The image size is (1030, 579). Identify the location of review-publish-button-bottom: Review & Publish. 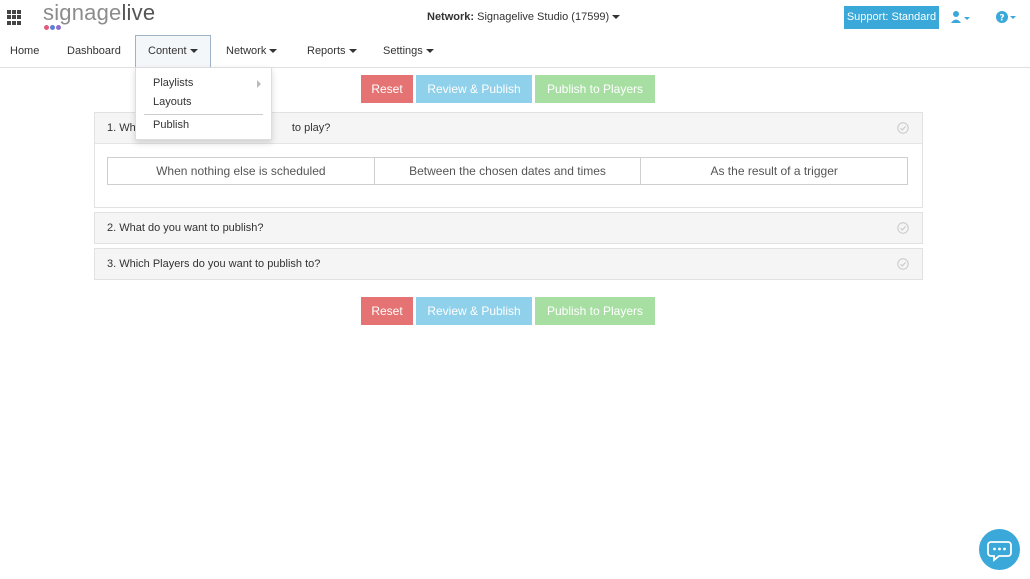
(474, 311).